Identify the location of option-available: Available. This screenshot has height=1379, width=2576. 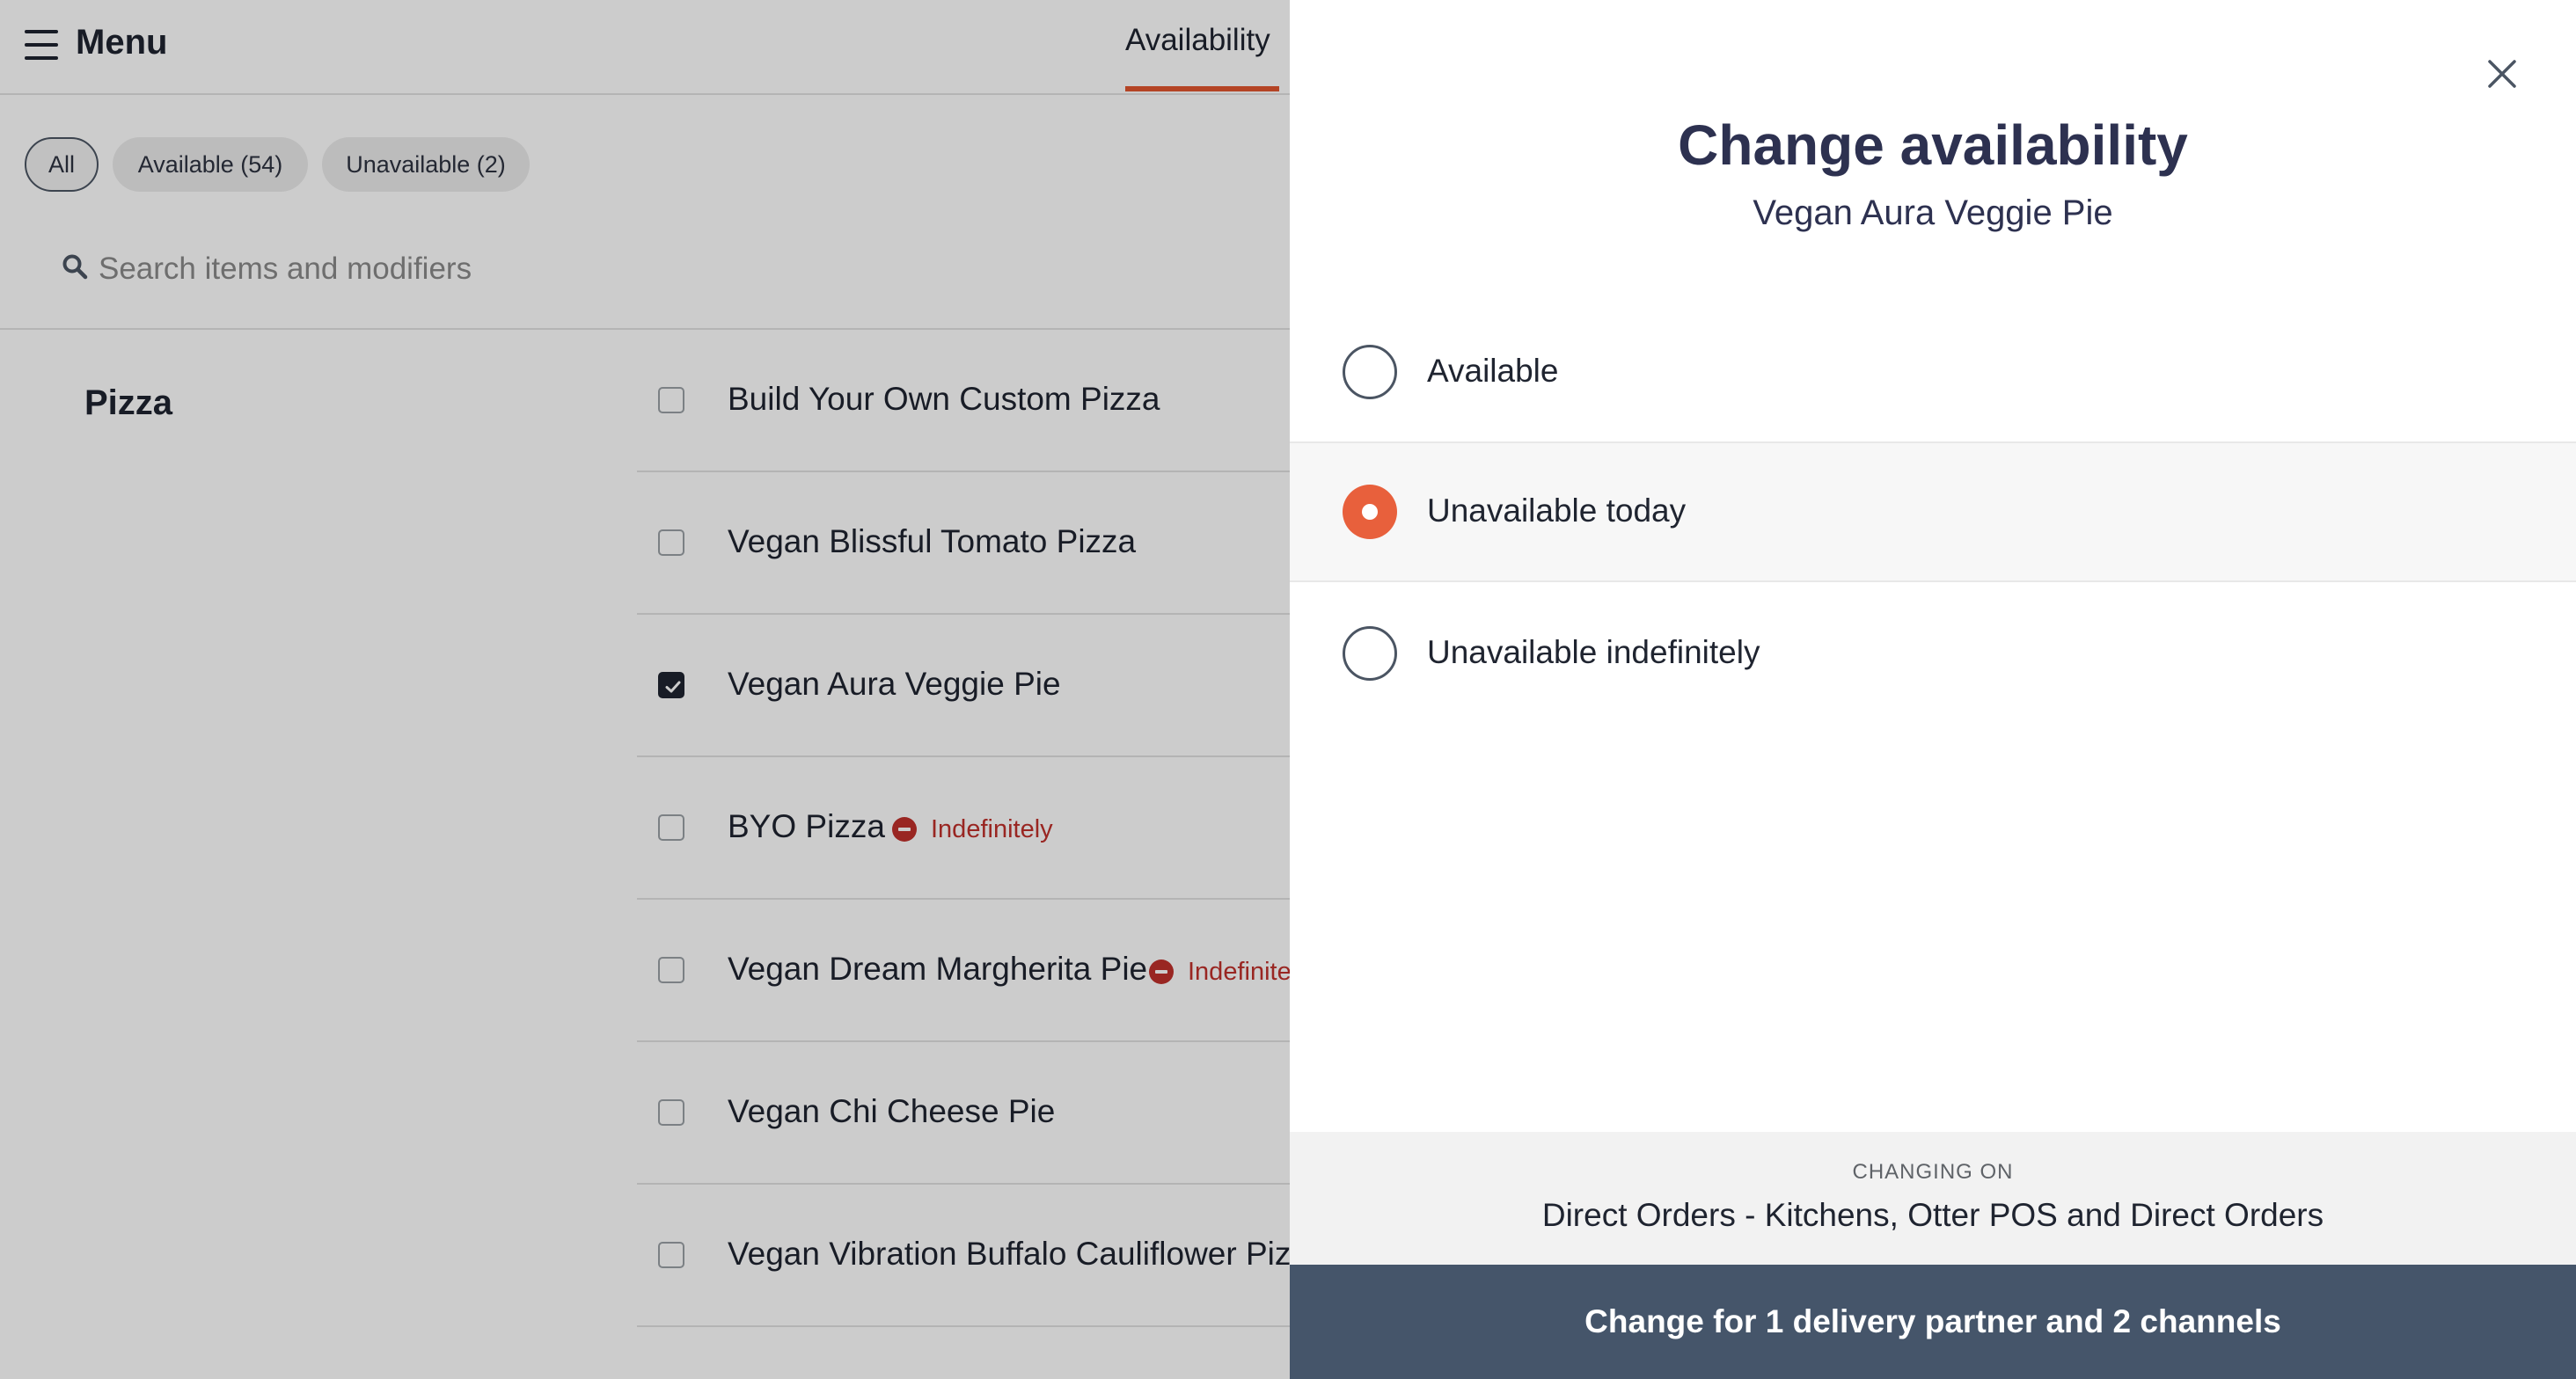
(1933, 372).